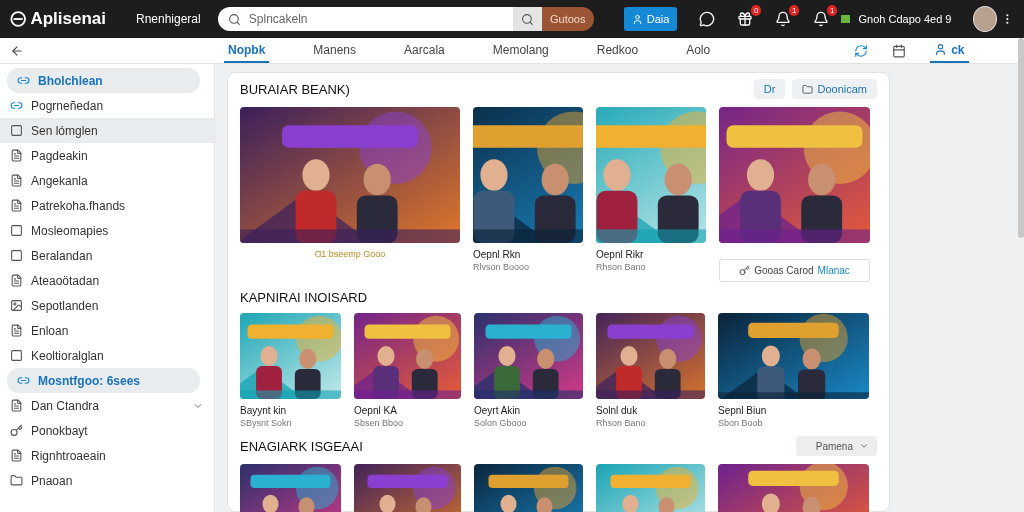 The width and height of the screenshot is (1024, 512). What do you see at coordinates (1021, 138) in the screenshot?
I see `scrollbar` at bounding box center [1021, 138].